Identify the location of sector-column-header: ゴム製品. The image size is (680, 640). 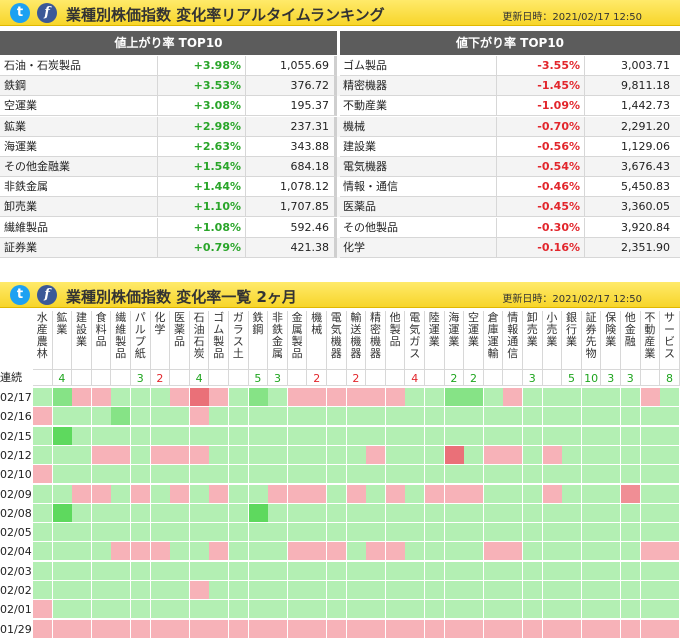
(219, 340).